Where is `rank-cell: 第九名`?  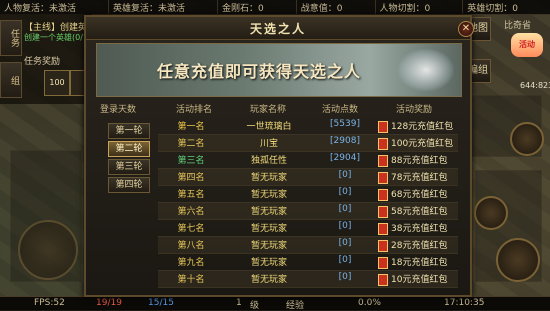
rank-cell: 第九名 is located at coordinates (191, 263).